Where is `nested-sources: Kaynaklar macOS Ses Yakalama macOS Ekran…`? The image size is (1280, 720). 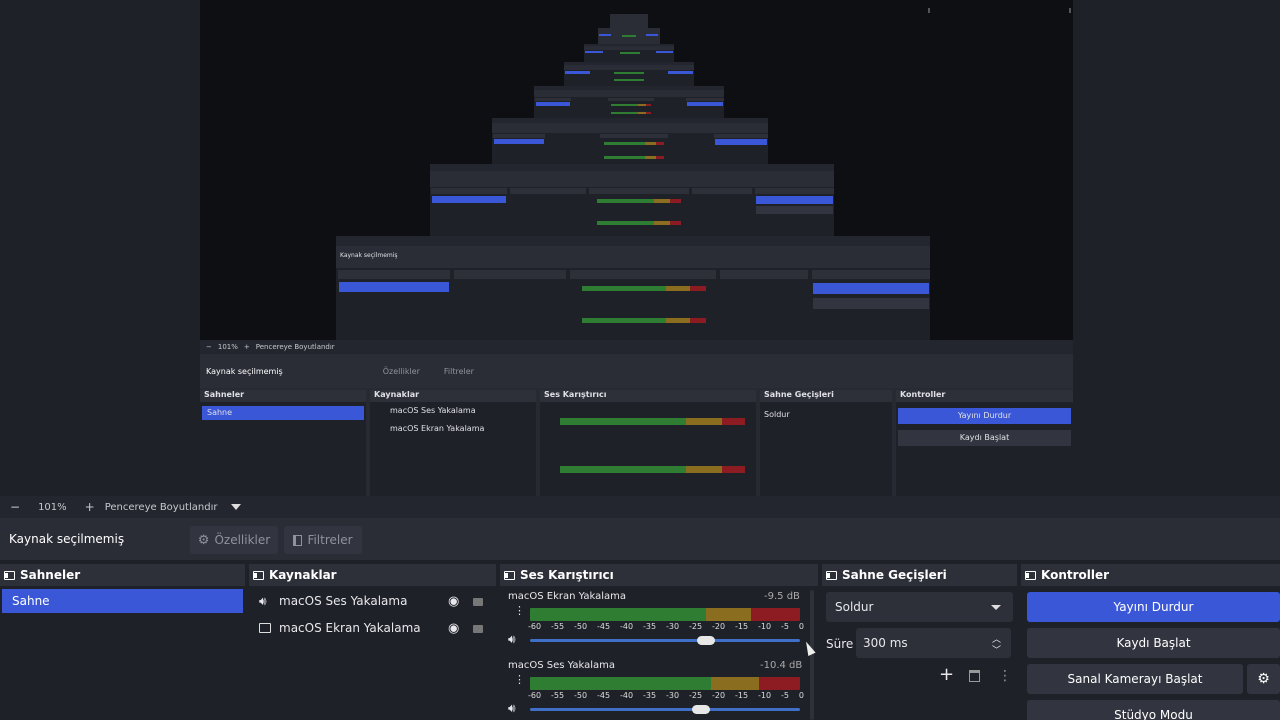
nested-sources: Kaynaklar macOS Ses Yakalama macOS Ekran… is located at coordinates (453, 443).